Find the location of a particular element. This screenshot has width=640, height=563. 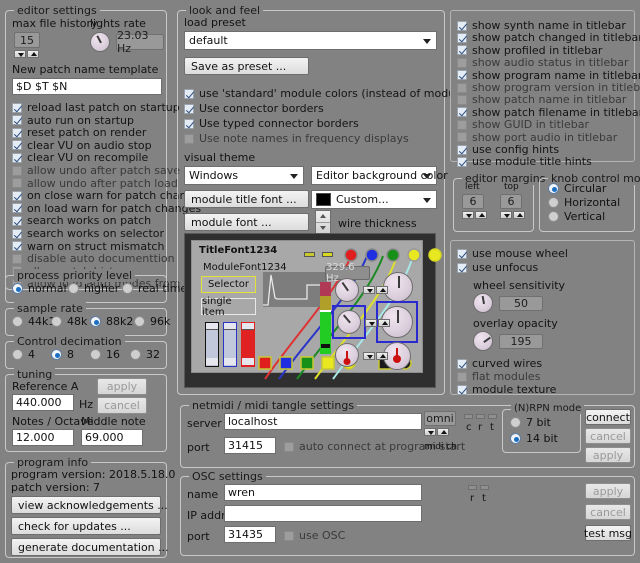

mouse-option-bottom-checkbox-2: module texture is located at coordinates (506, 389).